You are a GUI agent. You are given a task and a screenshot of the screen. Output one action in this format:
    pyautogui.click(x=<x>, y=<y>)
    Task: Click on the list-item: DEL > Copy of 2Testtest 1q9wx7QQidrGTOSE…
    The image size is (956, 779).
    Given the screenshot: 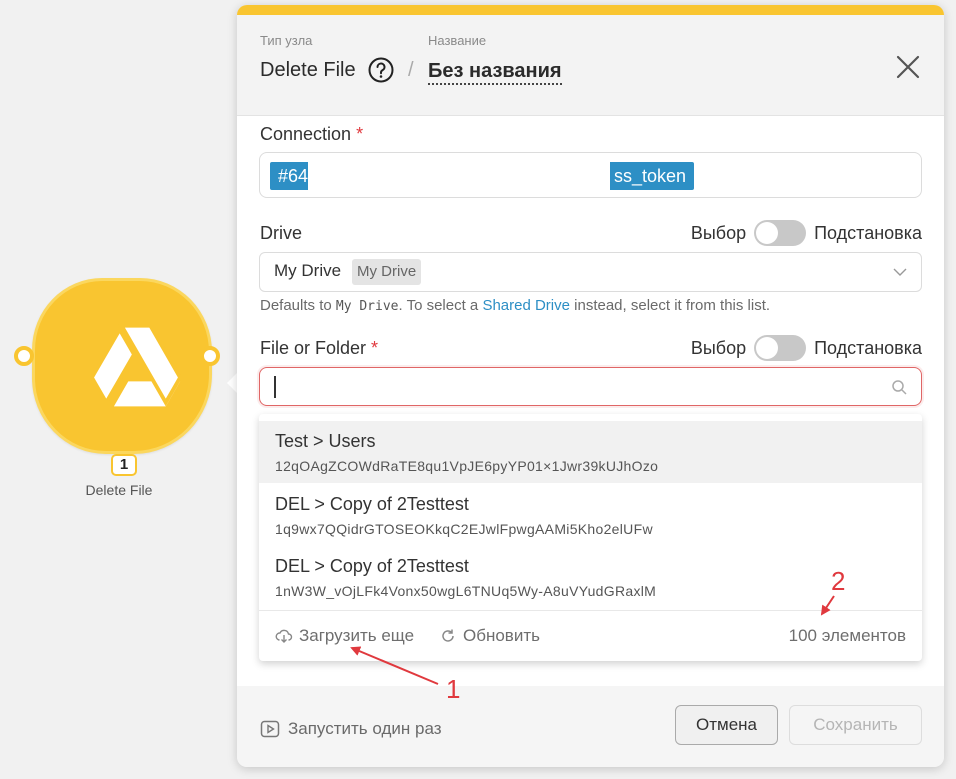 What is the action you would take?
    pyautogui.click(x=590, y=515)
    